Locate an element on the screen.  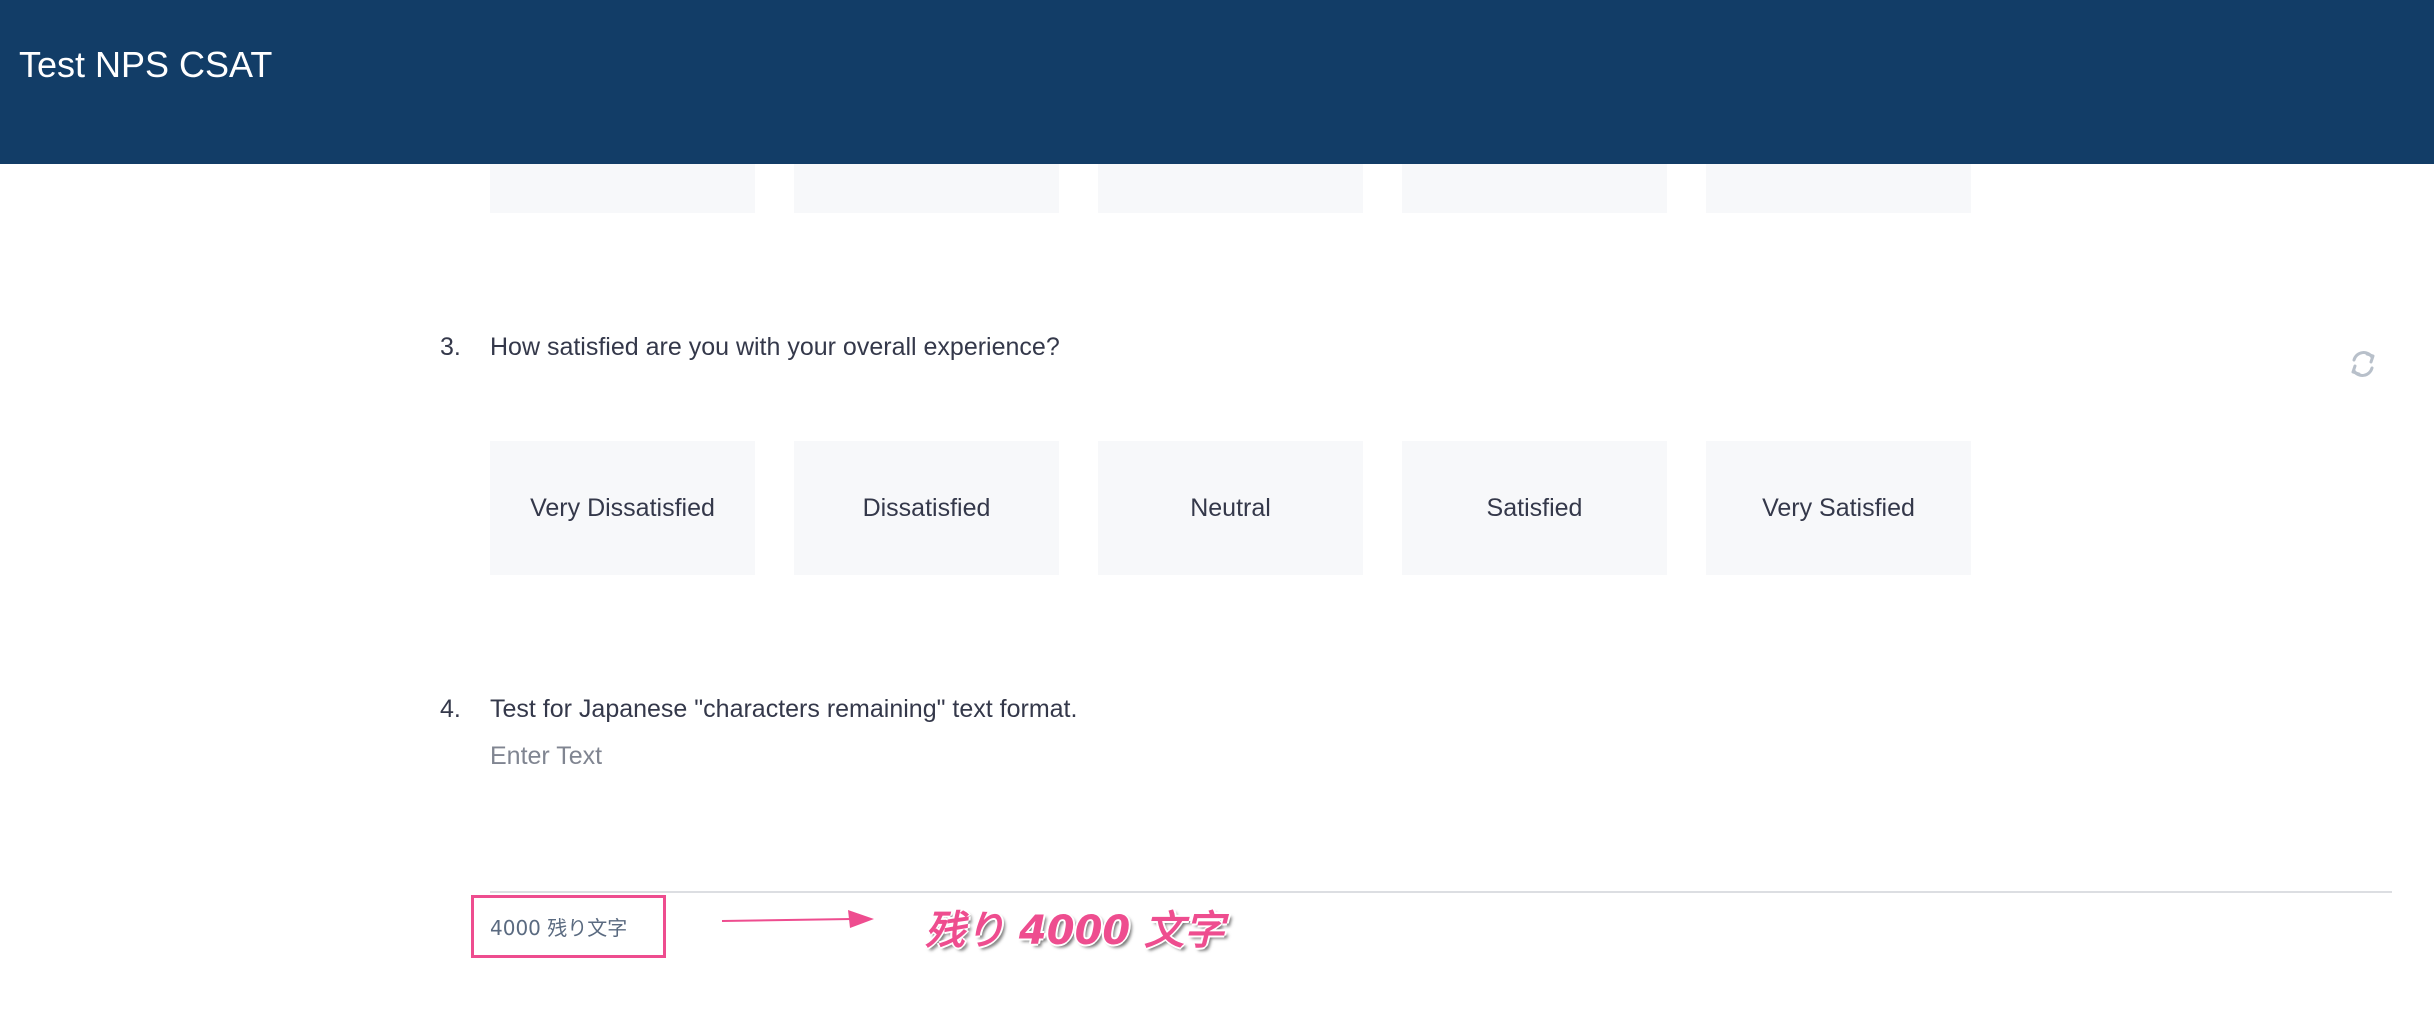
option-satisfied: Satisfied is located at coordinates (1534, 508).